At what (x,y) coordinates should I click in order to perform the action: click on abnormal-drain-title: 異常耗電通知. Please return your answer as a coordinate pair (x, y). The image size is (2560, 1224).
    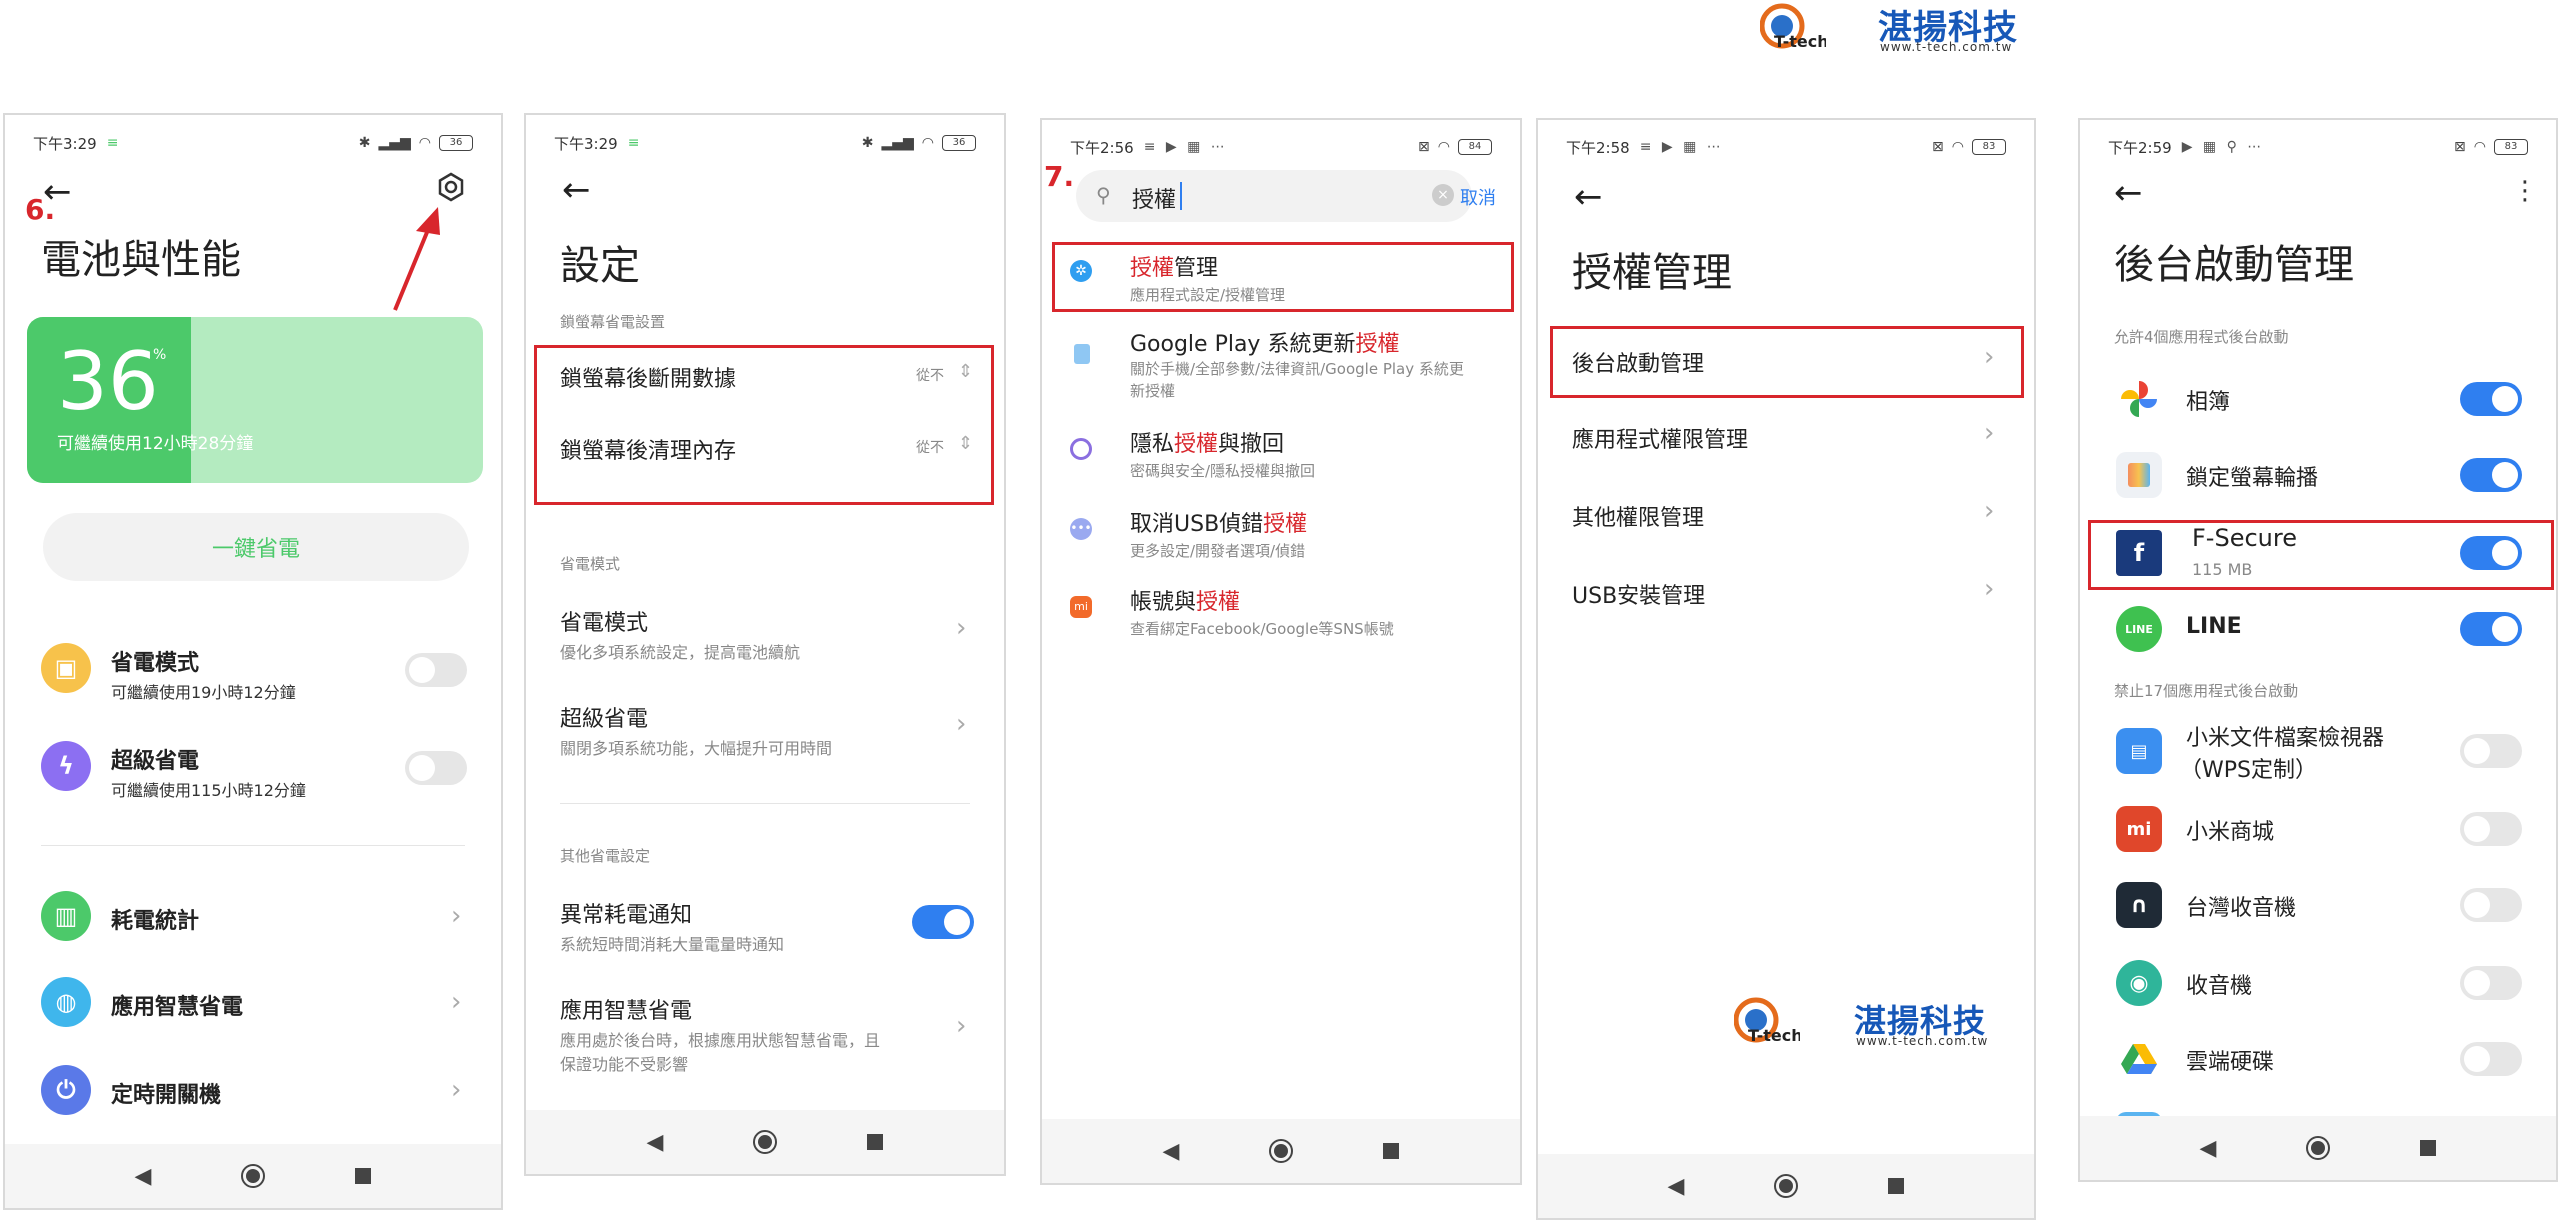
    Looking at the image, I should click on (626, 913).